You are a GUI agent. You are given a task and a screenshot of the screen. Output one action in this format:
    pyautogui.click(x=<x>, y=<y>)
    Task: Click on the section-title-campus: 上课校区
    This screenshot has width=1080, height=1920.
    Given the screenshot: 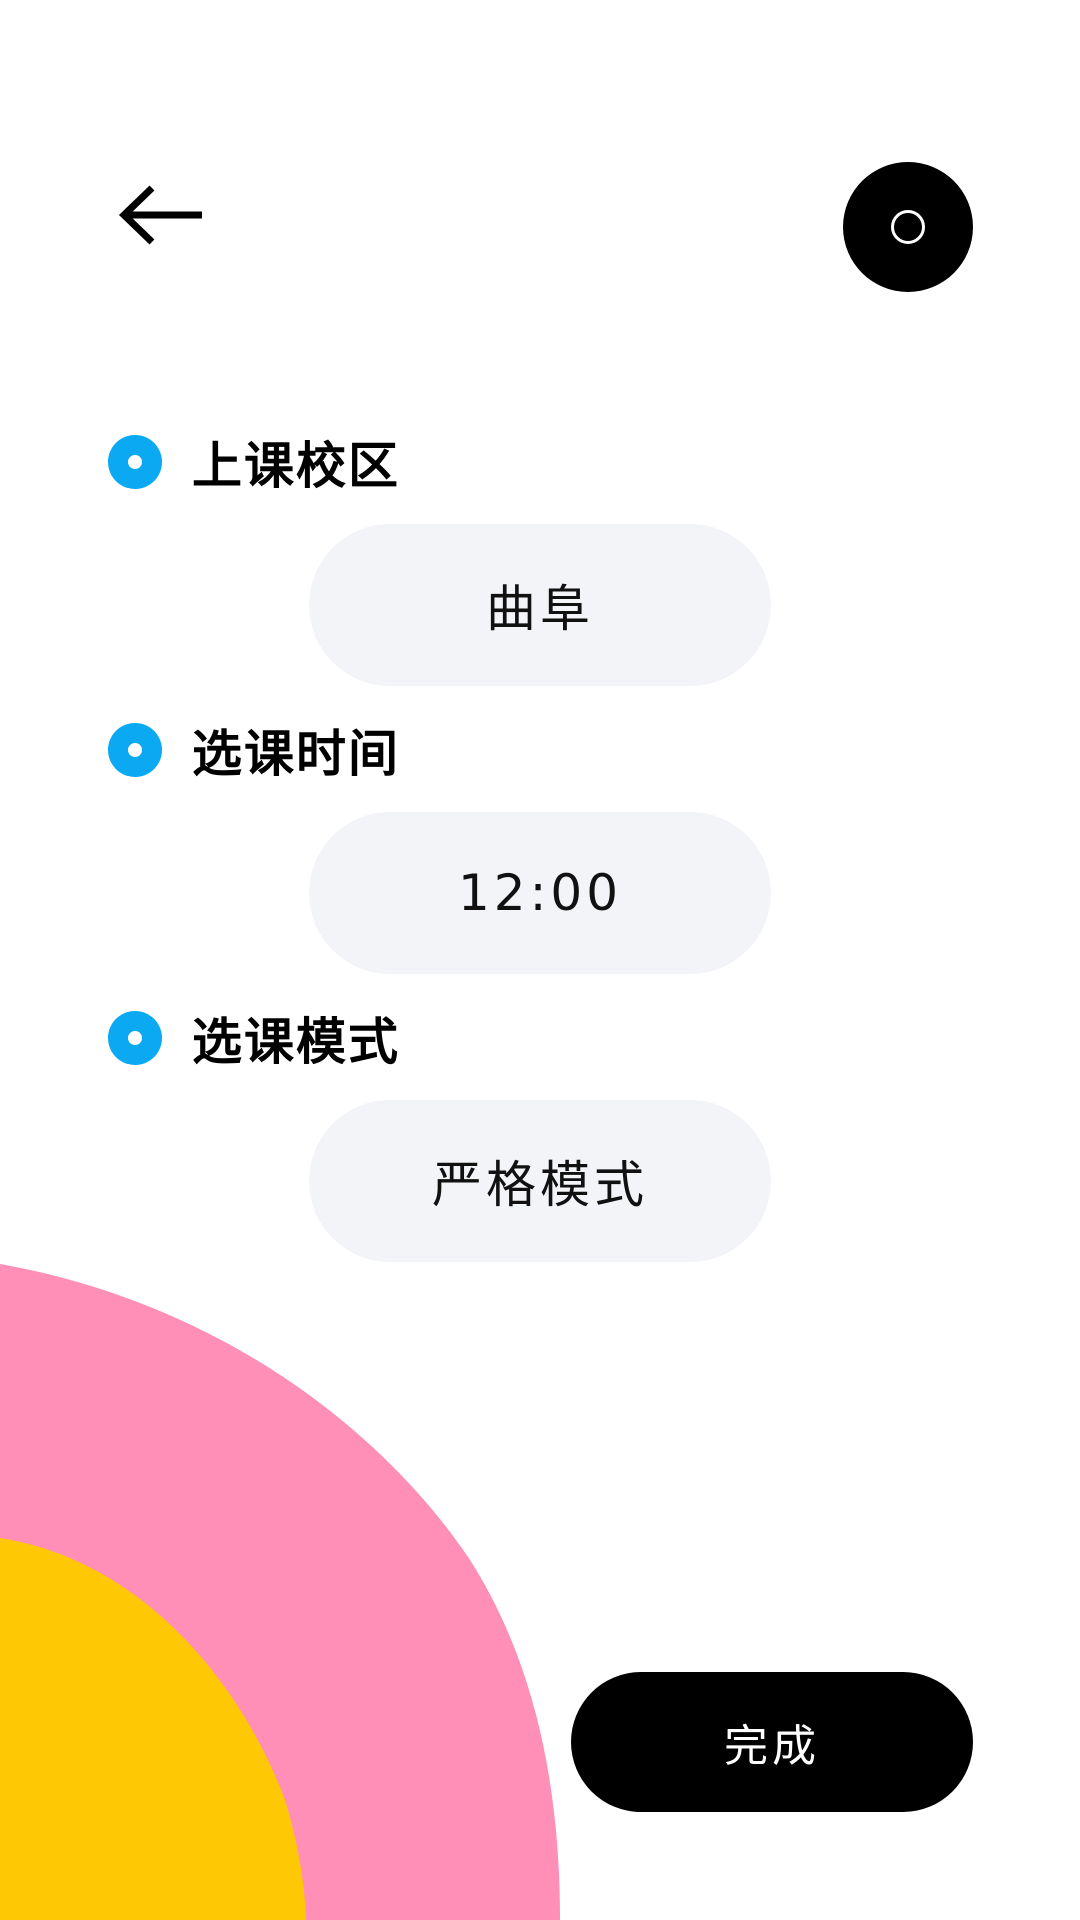 What is the action you would take?
    pyautogui.click(x=296, y=466)
    